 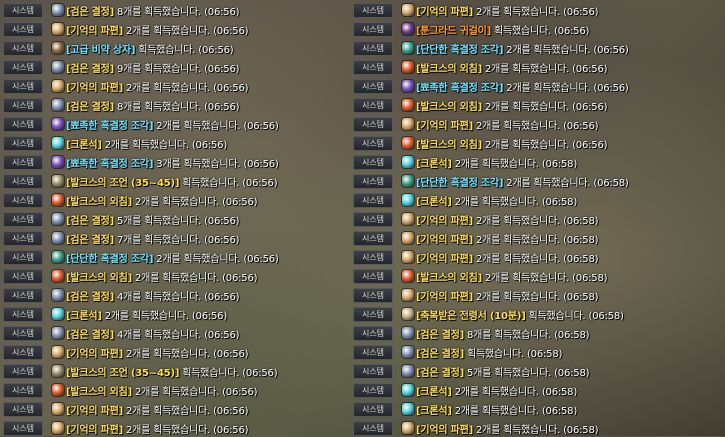 What do you see at coordinates (471, 316) in the screenshot?
I see `item-link: [축복받은 전령서 (10분)]` at bounding box center [471, 316].